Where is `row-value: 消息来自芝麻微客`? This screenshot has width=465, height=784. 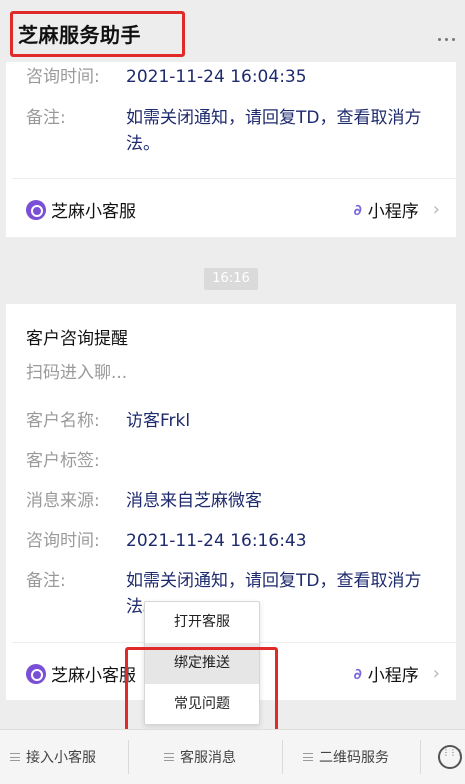 row-value: 消息来自芝麻微客 is located at coordinates (194, 501).